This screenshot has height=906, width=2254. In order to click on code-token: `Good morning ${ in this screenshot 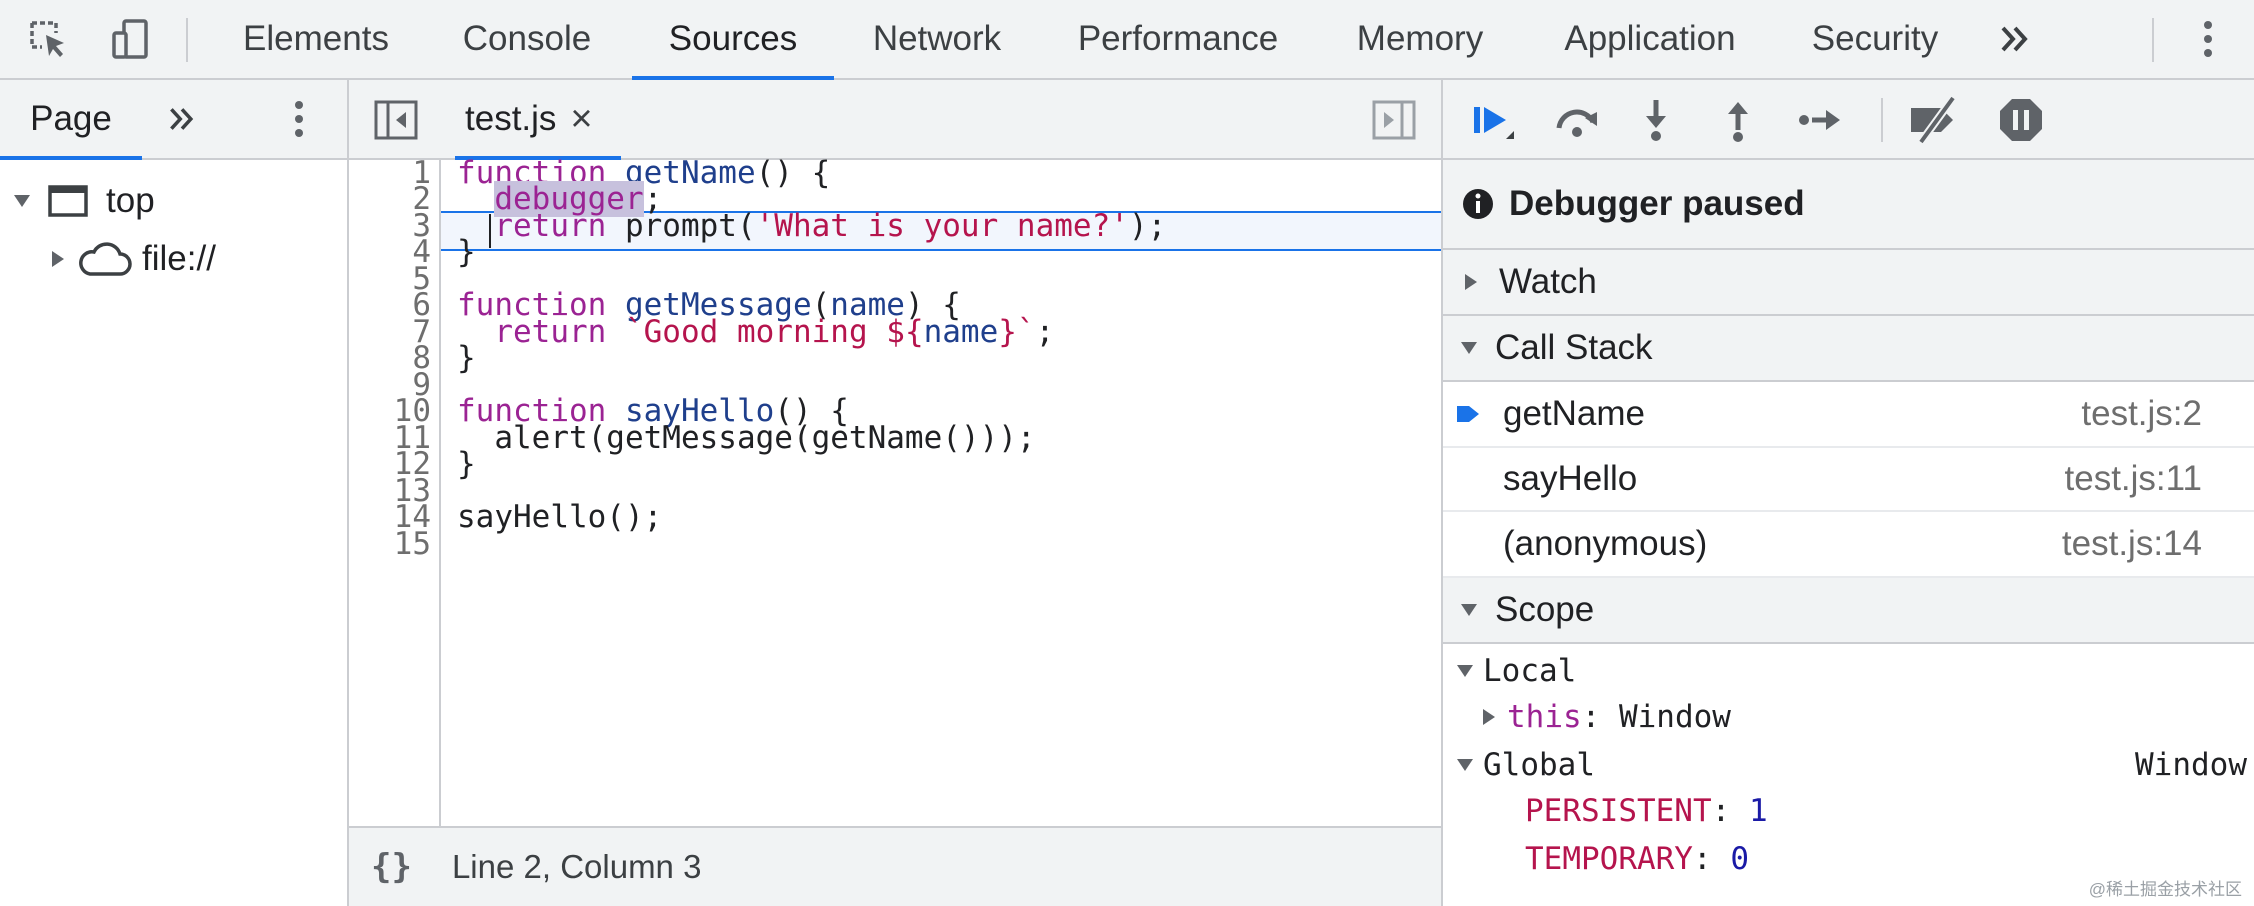, I will do `click(774, 332)`.